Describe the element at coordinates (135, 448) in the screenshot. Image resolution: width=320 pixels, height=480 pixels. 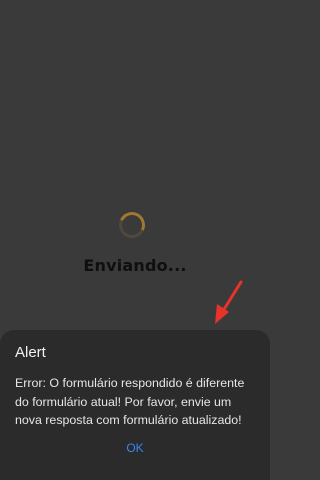
I see `ok-button: OK` at that location.